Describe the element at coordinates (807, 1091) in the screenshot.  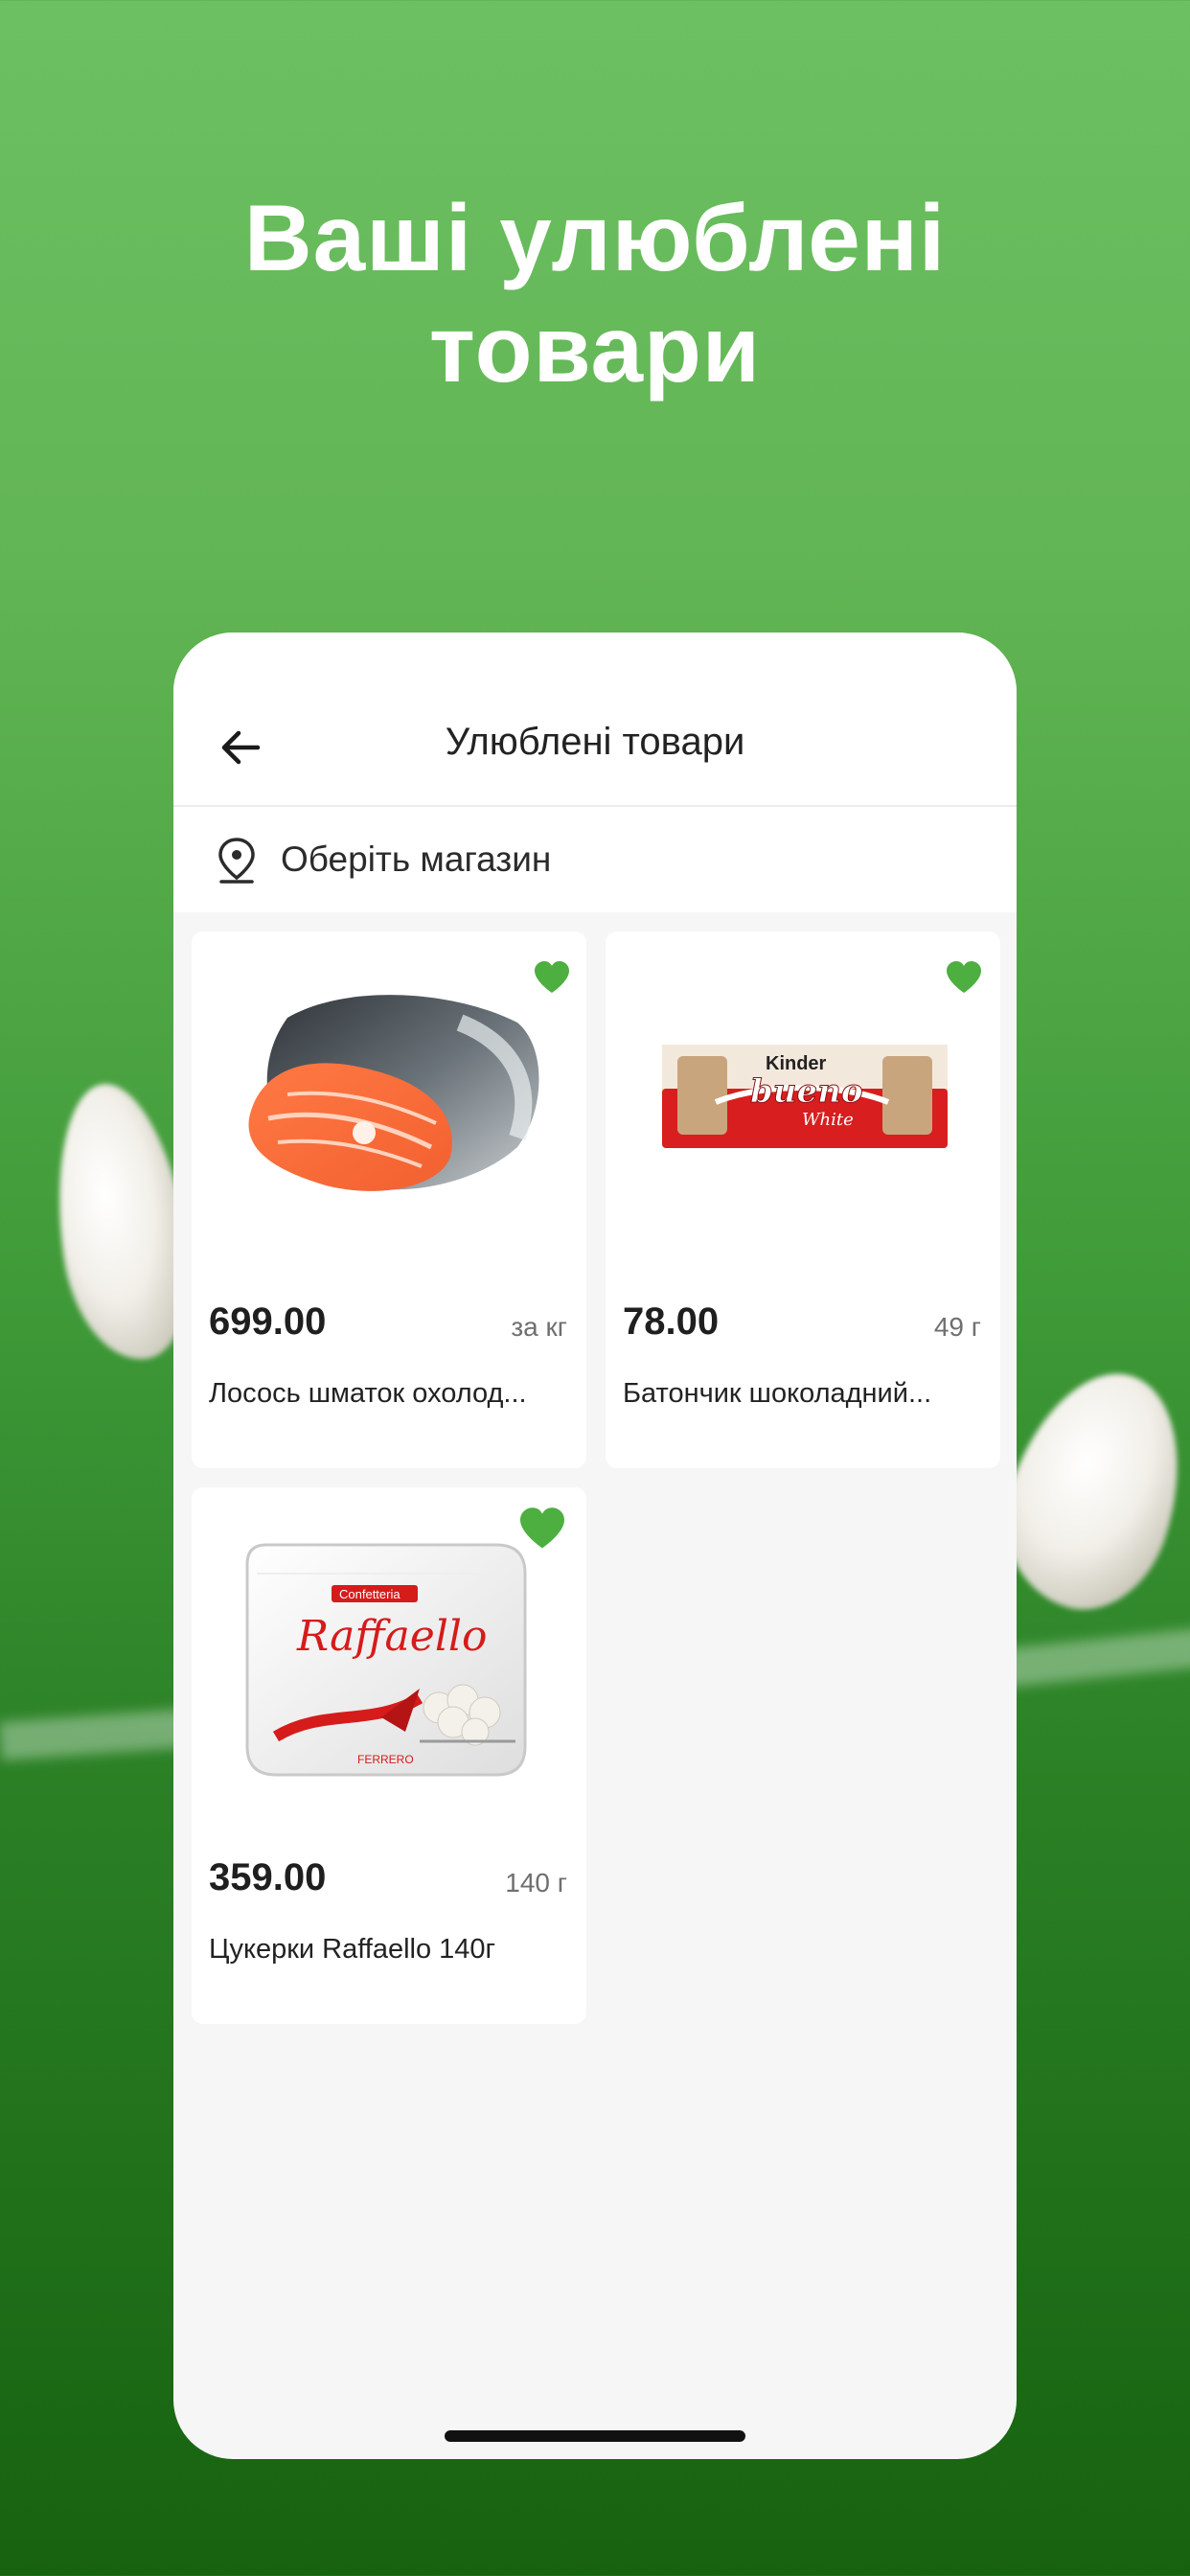
I see `bueno-logo-text: bueno` at that location.